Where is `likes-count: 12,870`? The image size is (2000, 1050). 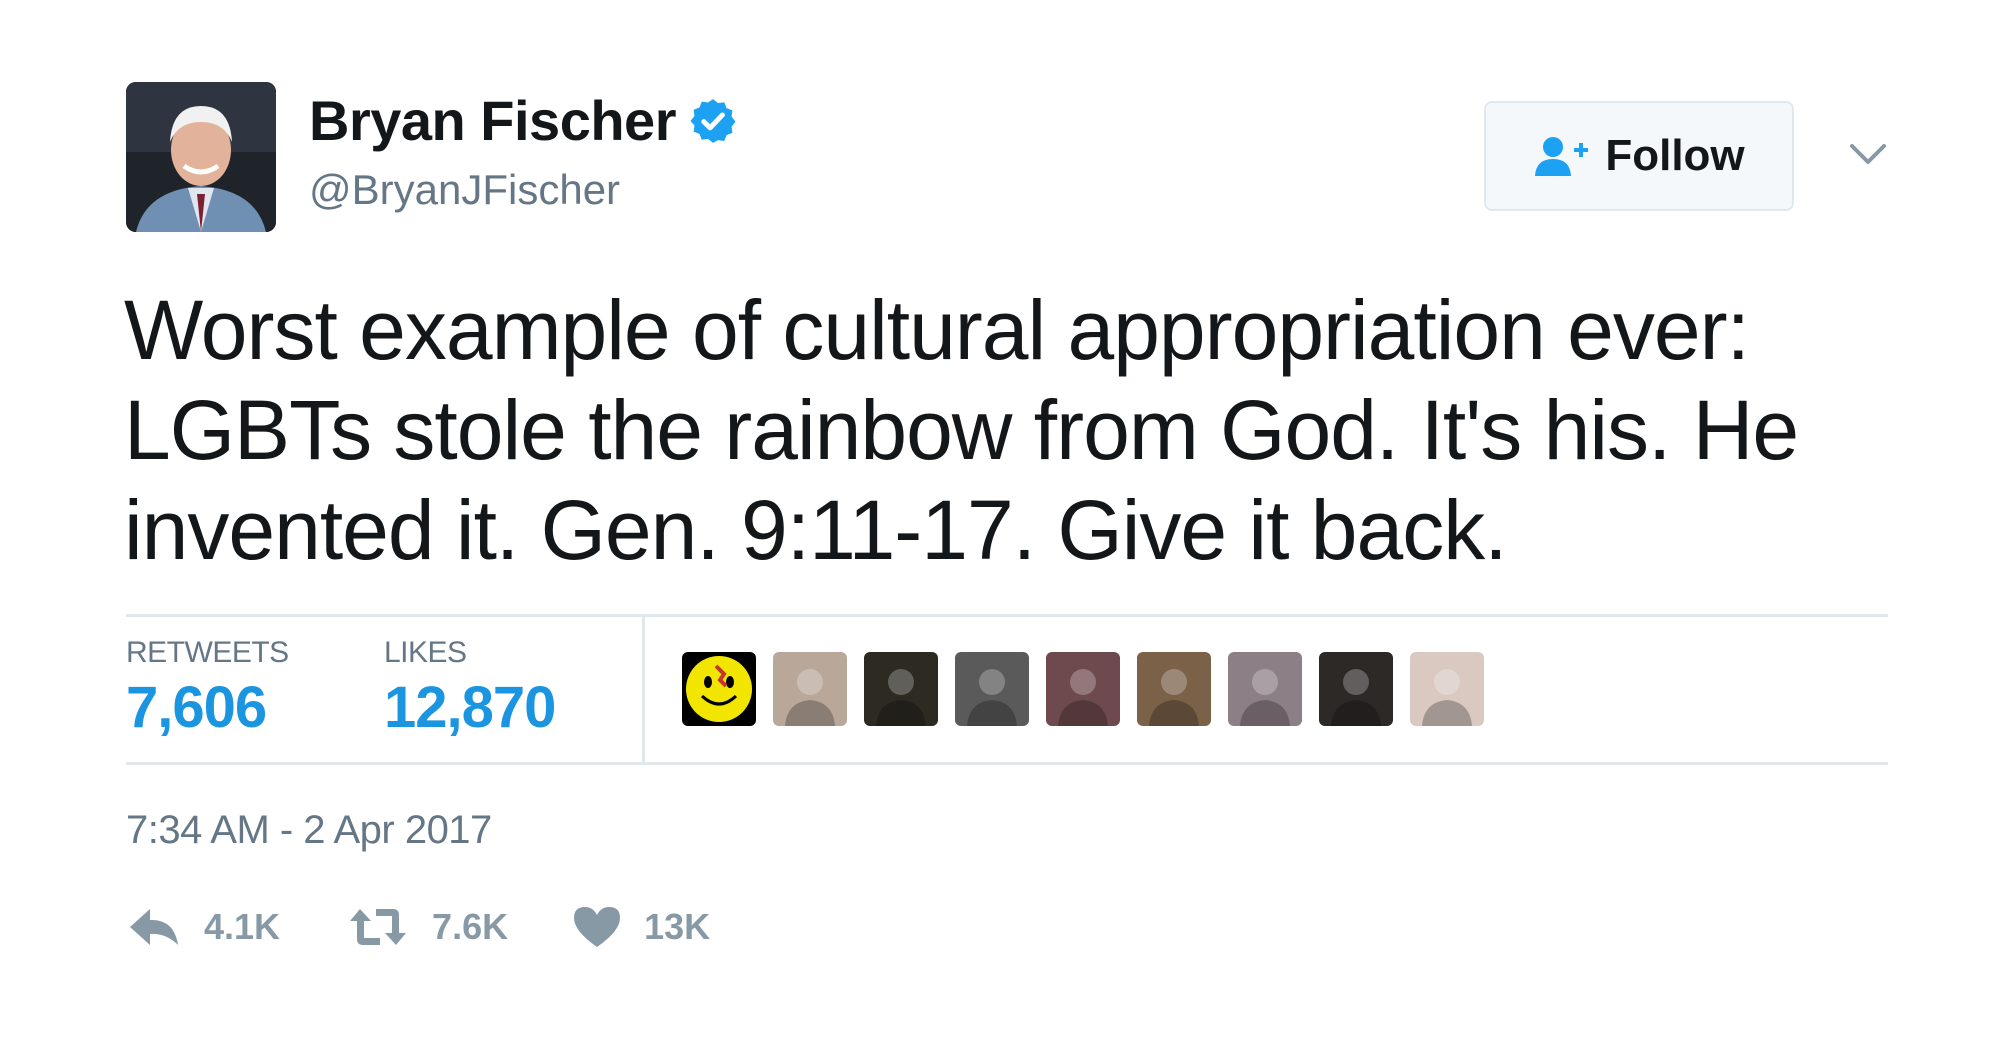
likes-count: 12,870 is located at coordinates (470, 707).